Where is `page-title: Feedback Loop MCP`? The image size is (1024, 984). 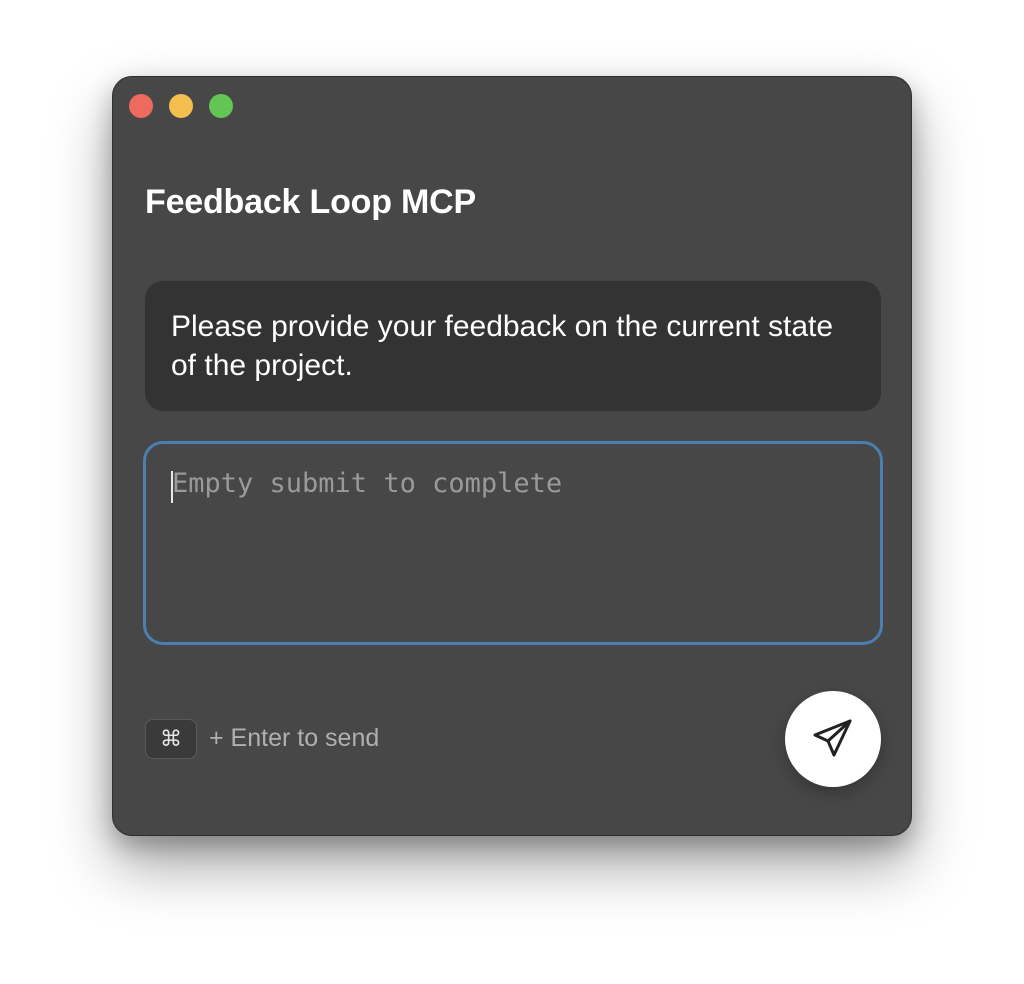 page-title: Feedback Loop MCP is located at coordinates (310, 202).